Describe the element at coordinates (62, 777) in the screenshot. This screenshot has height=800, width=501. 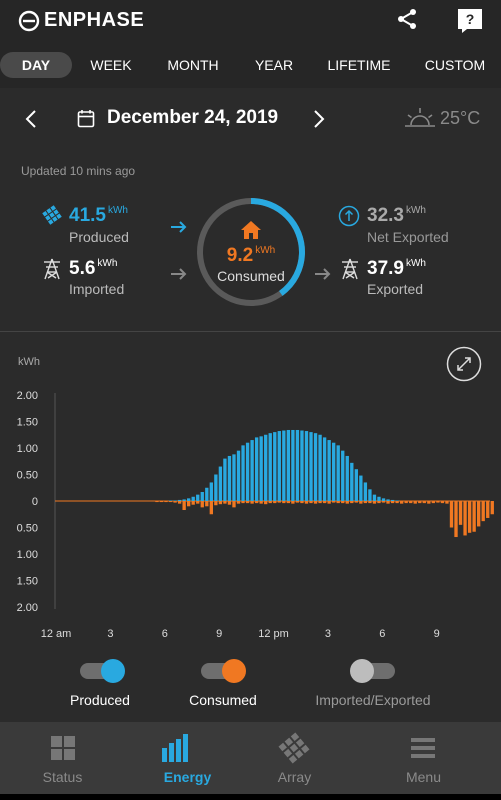
I see `nav-status-label: Status` at that location.